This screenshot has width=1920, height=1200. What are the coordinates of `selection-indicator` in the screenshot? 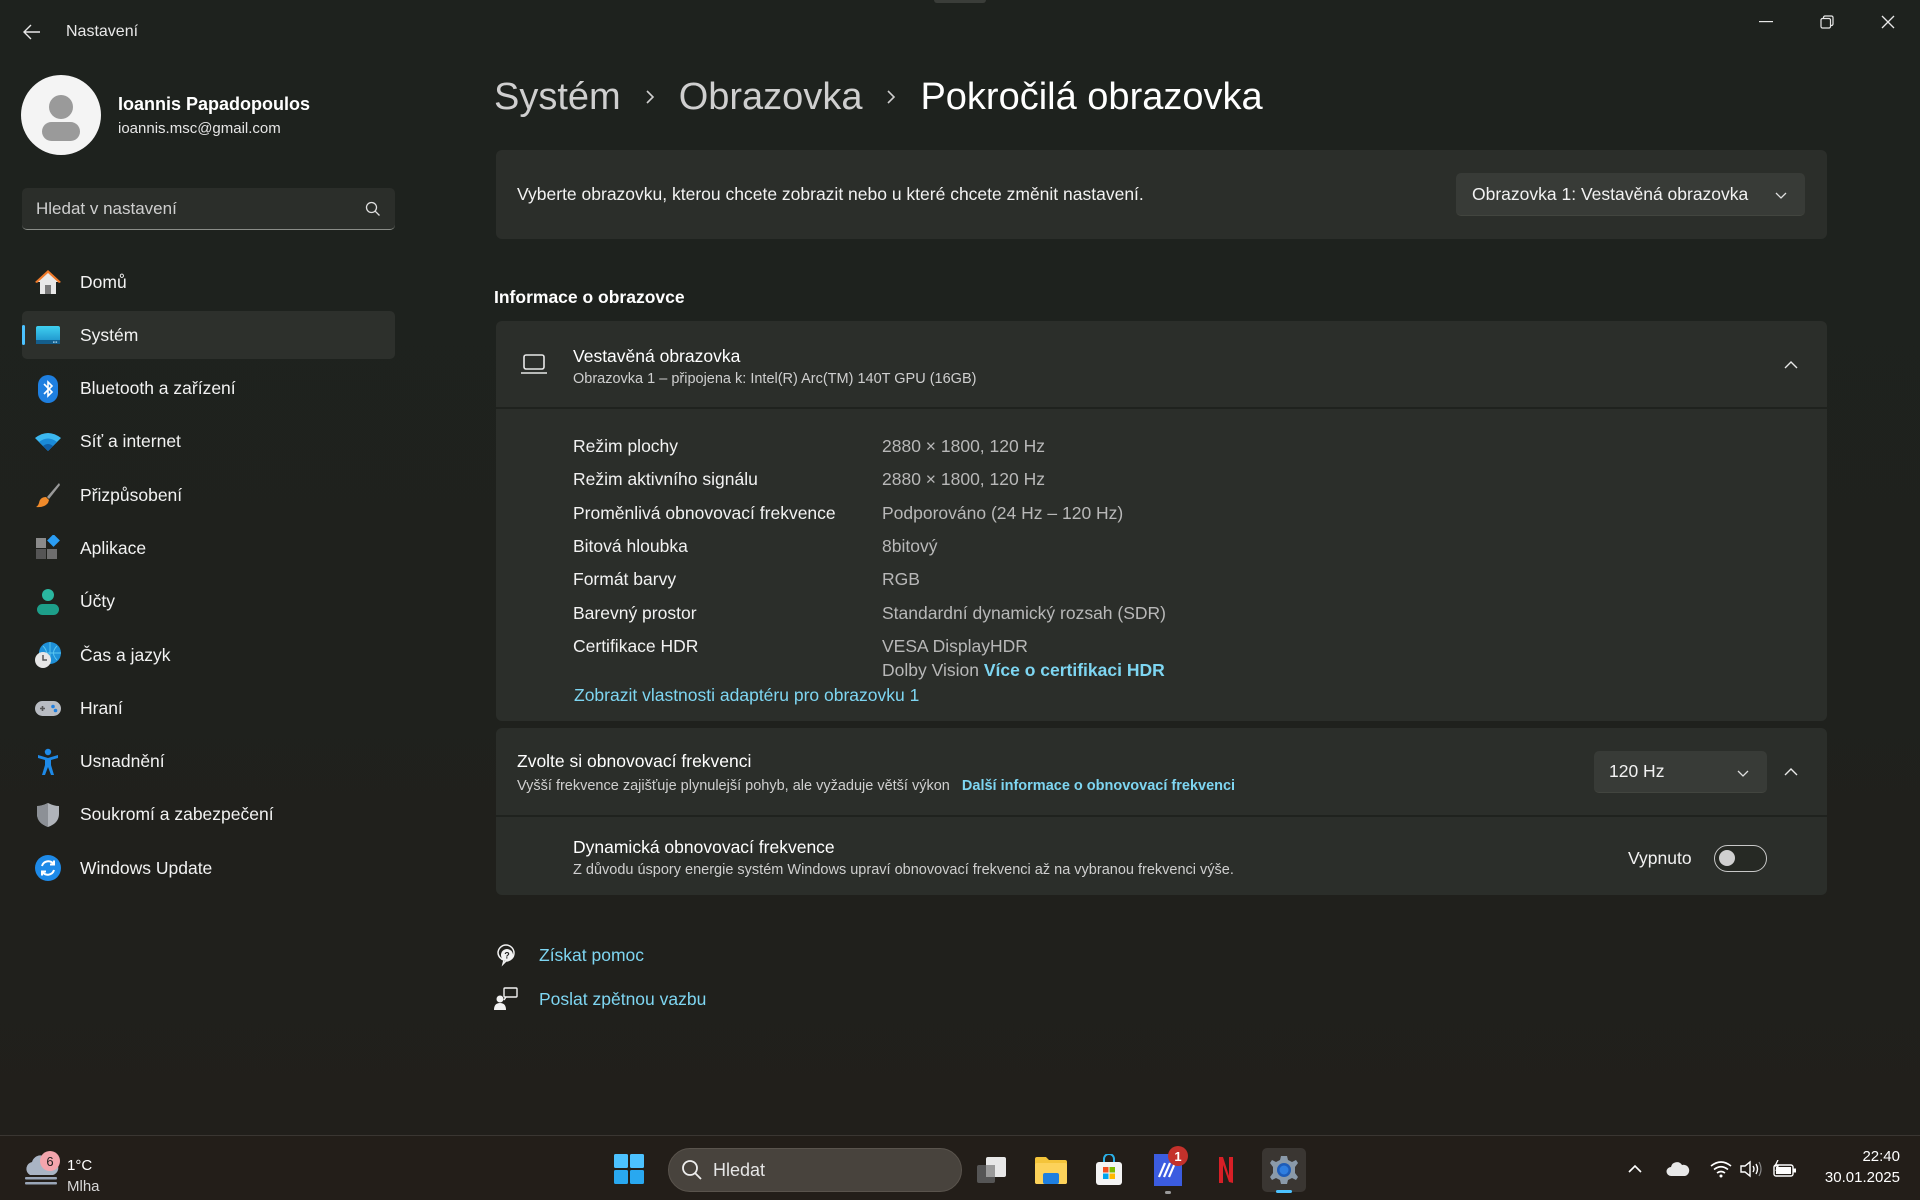 It's located at (23, 335).